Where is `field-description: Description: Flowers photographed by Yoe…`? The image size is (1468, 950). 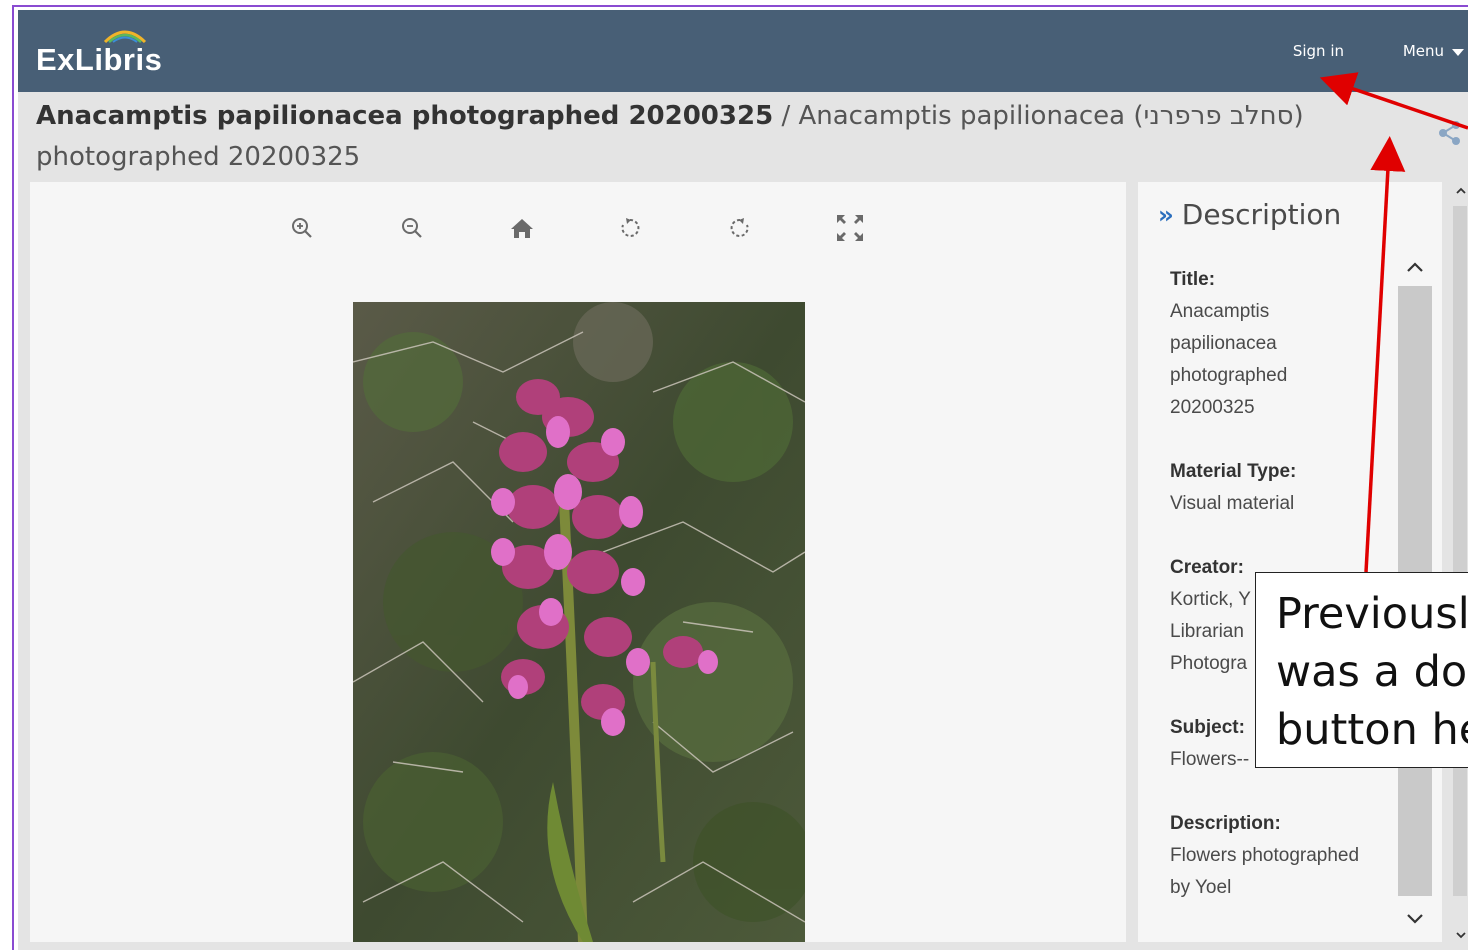 field-description: Description: Flowers photographed by Yoe… is located at coordinates (1284, 856).